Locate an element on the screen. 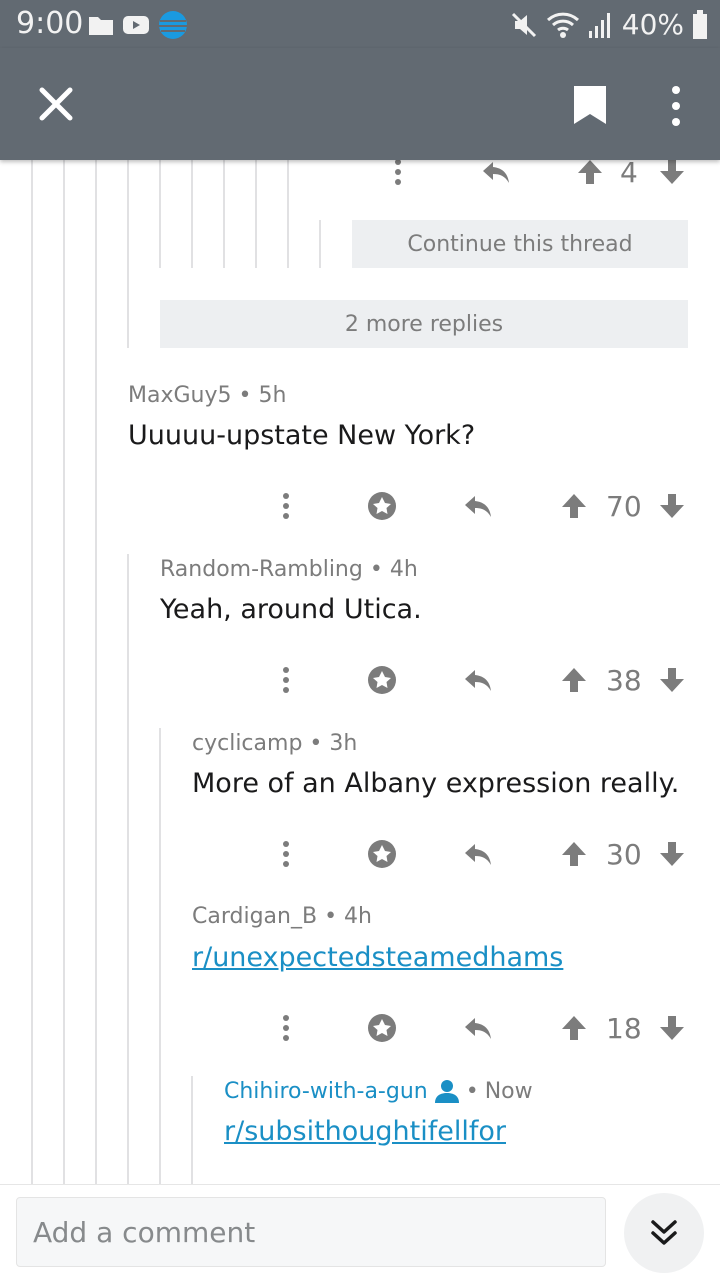  folder-icon is located at coordinates (101, 26).